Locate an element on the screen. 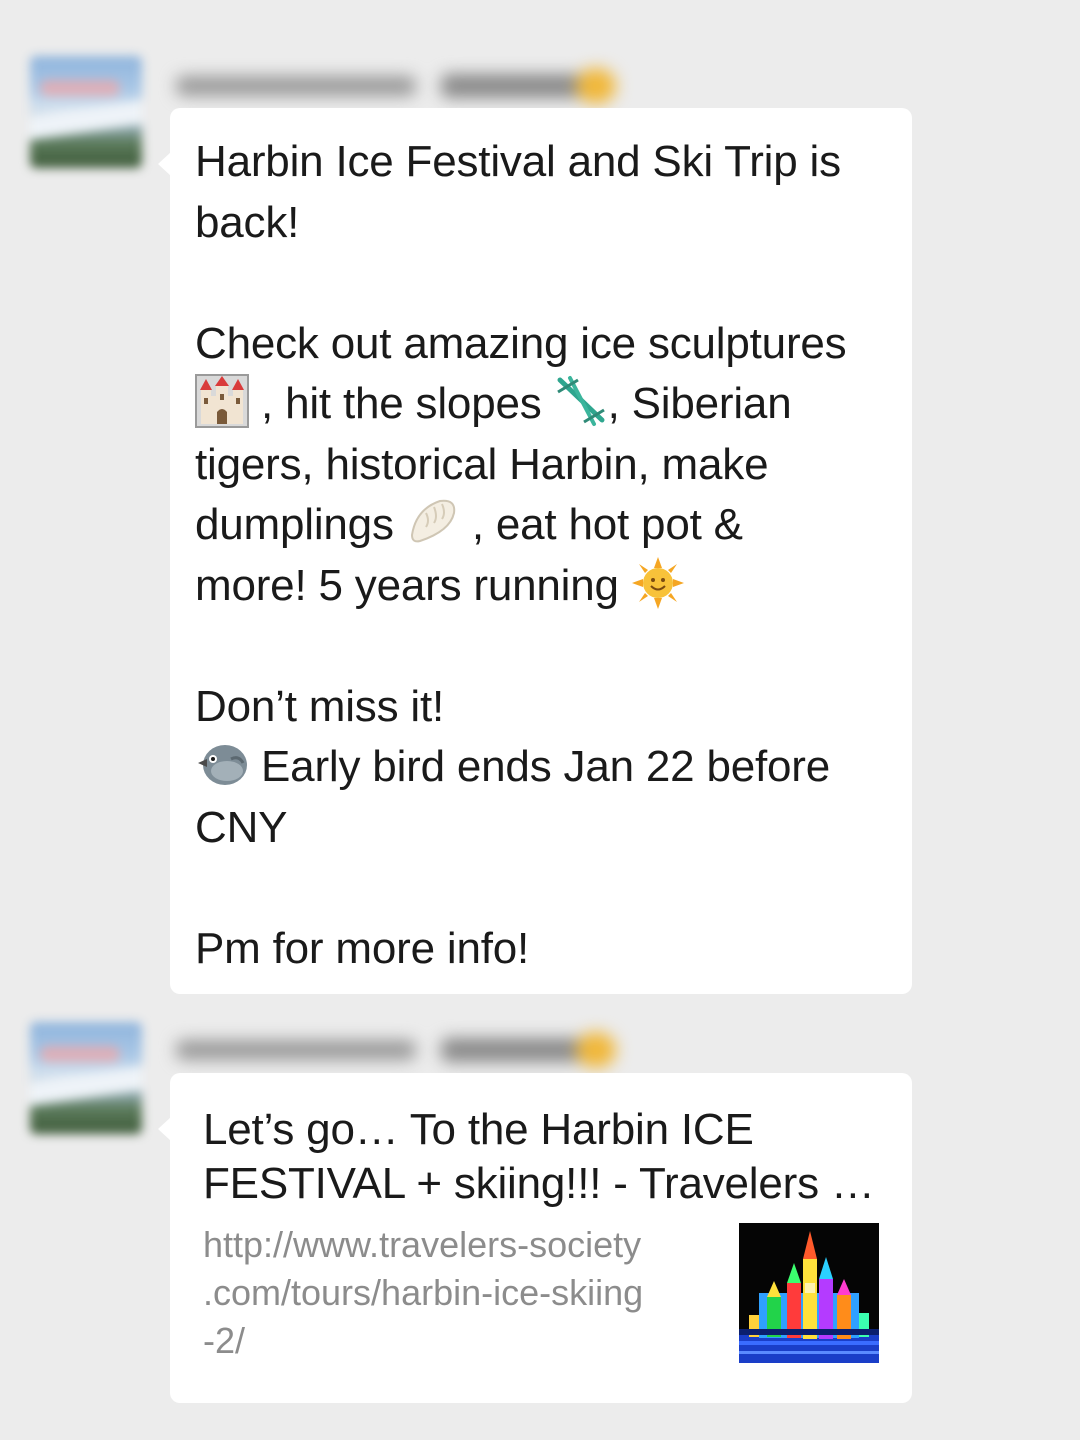 Image resolution: width=1080 pixels, height=1440 pixels. sun-icon is located at coordinates (658, 583).